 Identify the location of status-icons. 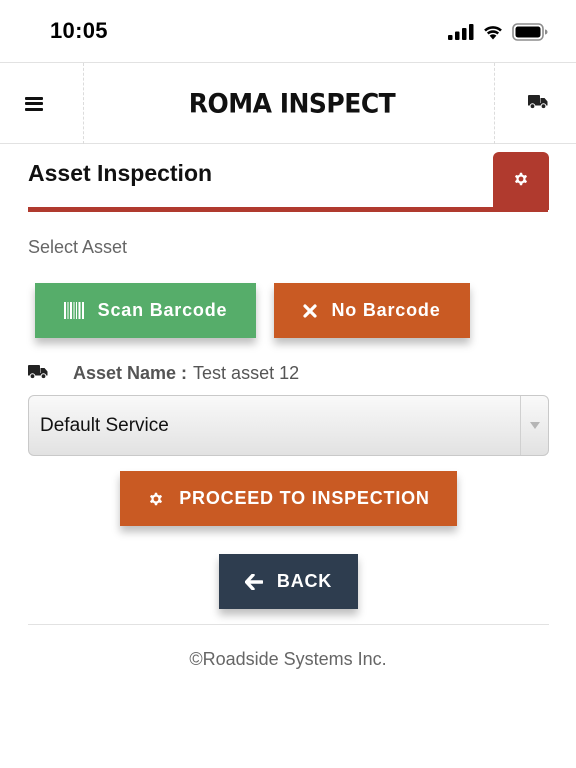
(498, 32).